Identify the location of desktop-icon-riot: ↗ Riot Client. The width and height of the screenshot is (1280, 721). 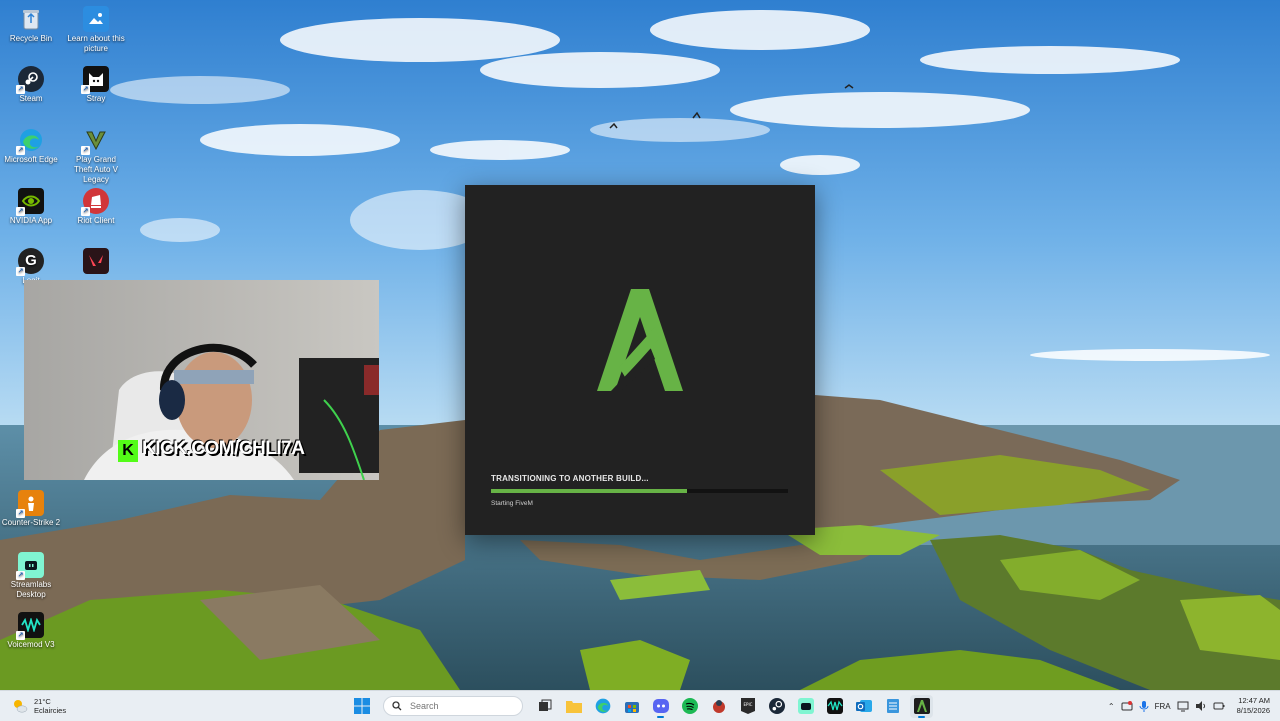
(96, 207).